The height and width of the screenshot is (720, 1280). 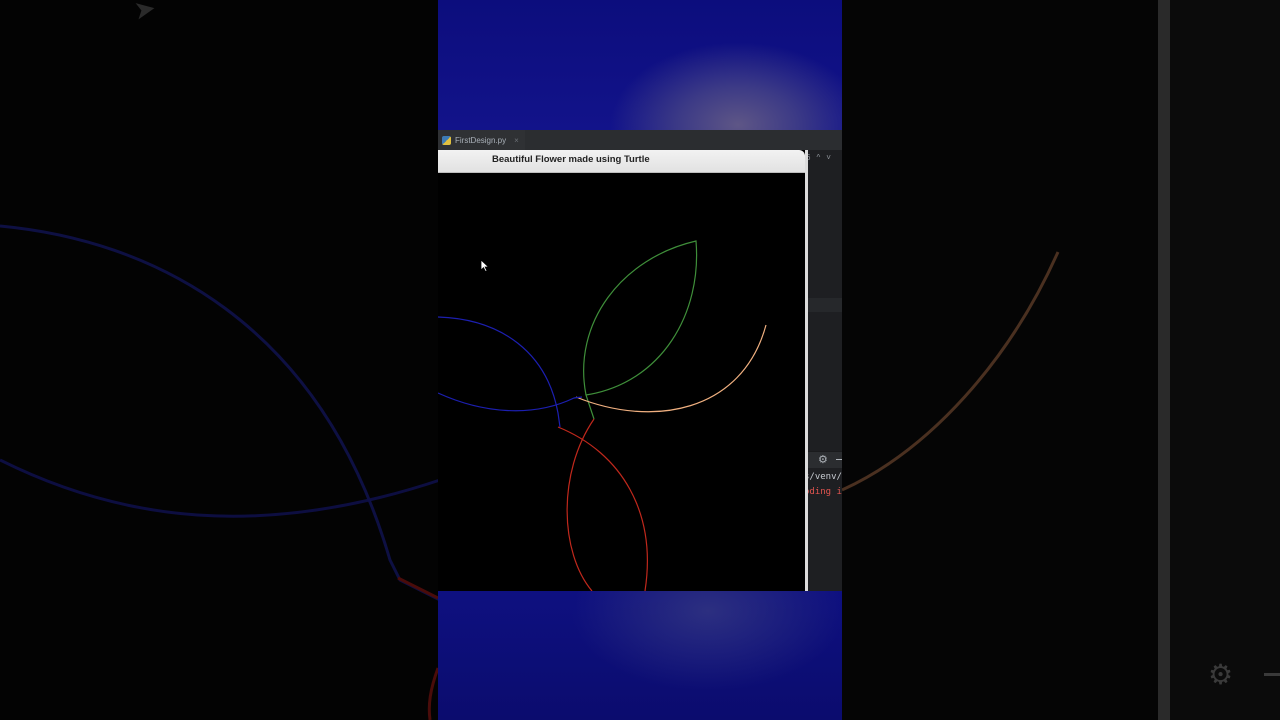 What do you see at coordinates (1164, 360) in the screenshot?
I see `blurred-ide-edge` at bounding box center [1164, 360].